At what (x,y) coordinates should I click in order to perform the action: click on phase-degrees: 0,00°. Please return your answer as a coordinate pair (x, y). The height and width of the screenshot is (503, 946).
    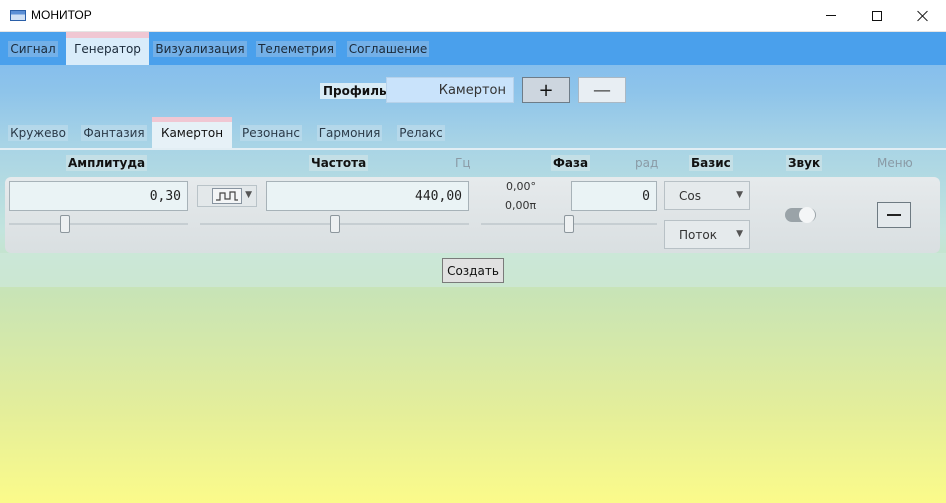
    Looking at the image, I should click on (521, 186).